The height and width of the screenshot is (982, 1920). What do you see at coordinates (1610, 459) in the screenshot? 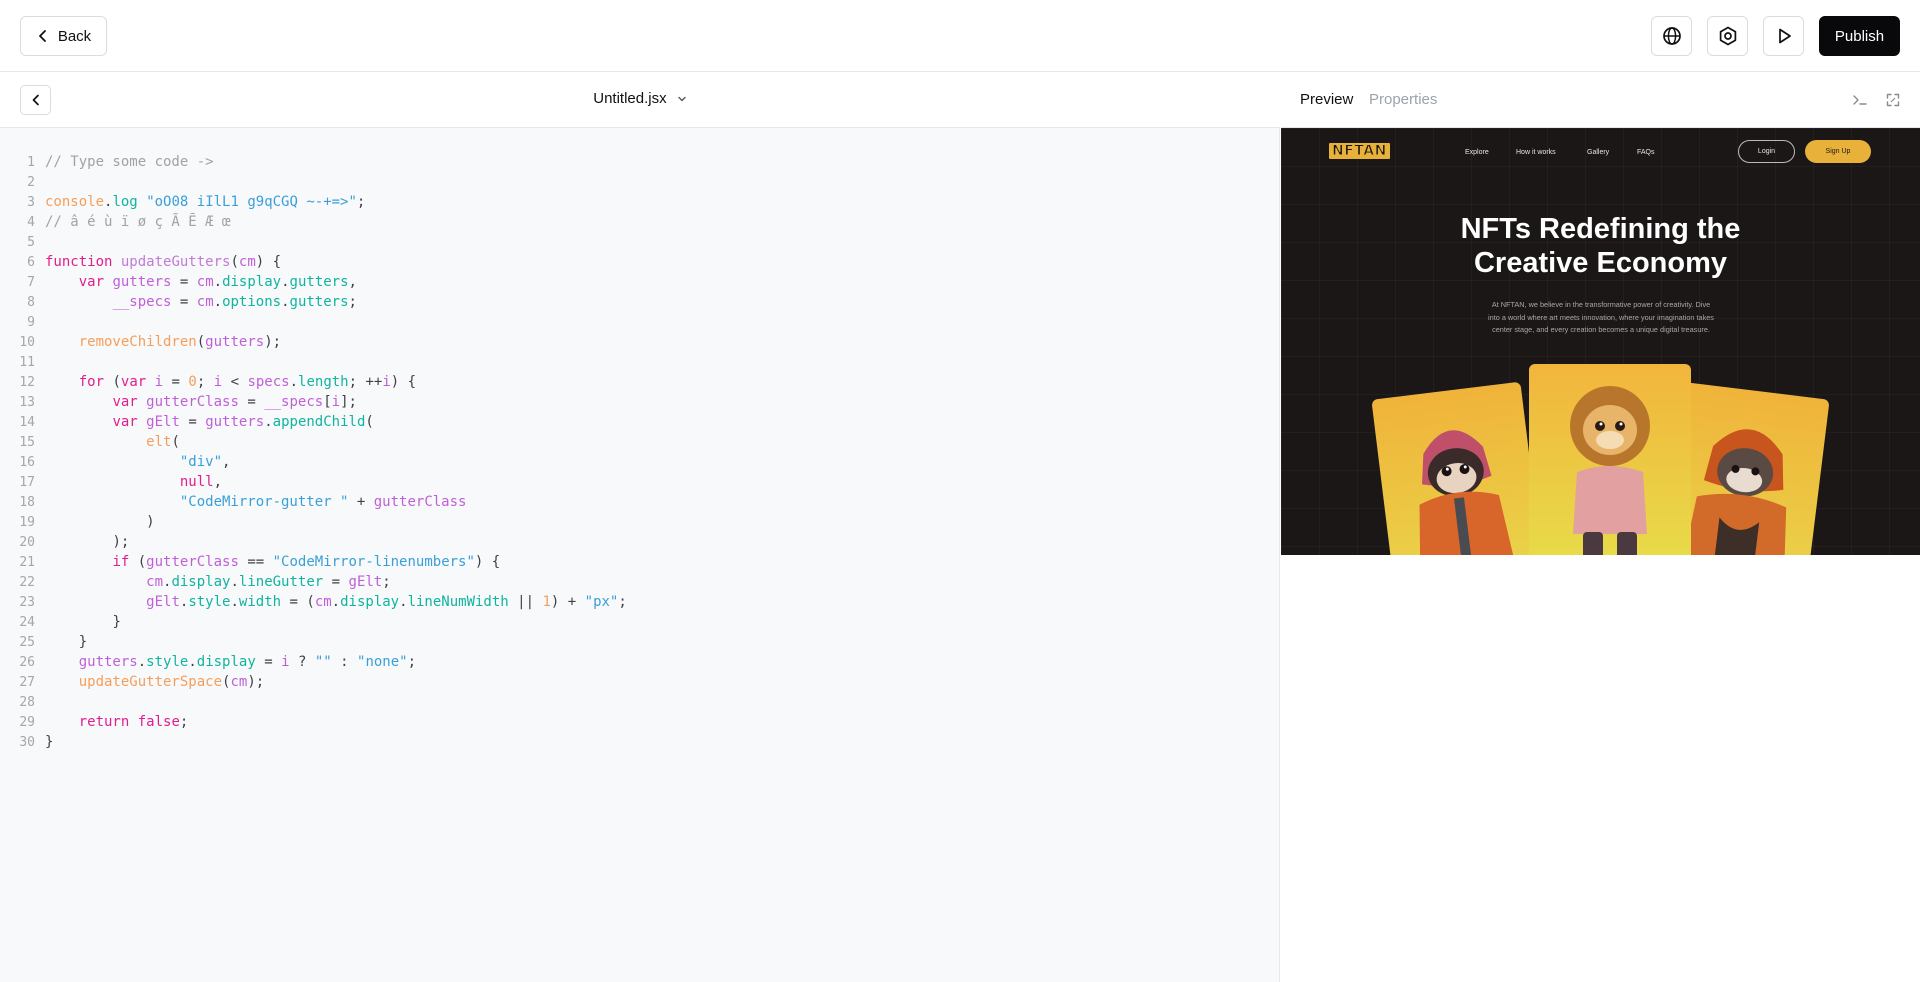
I see `nft-card-center` at bounding box center [1610, 459].